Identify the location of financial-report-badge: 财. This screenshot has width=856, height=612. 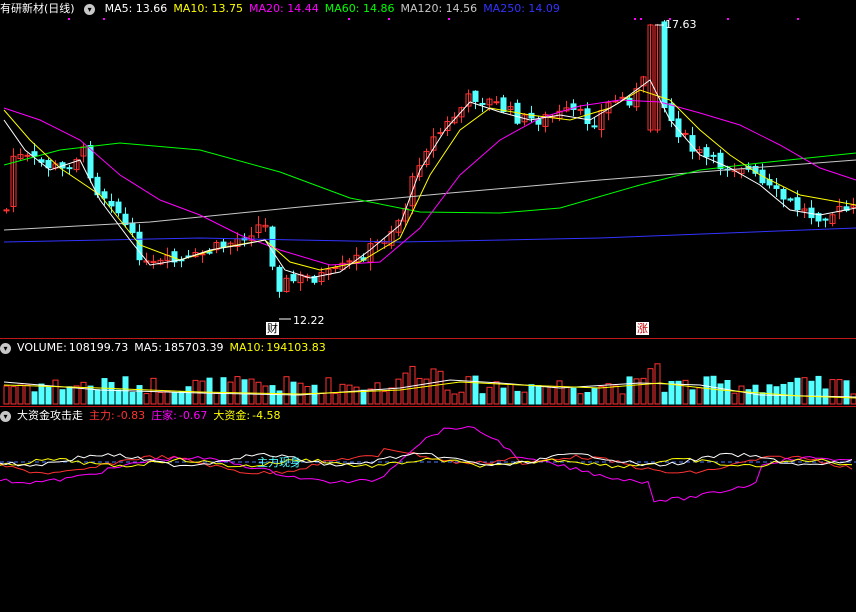
(272, 328).